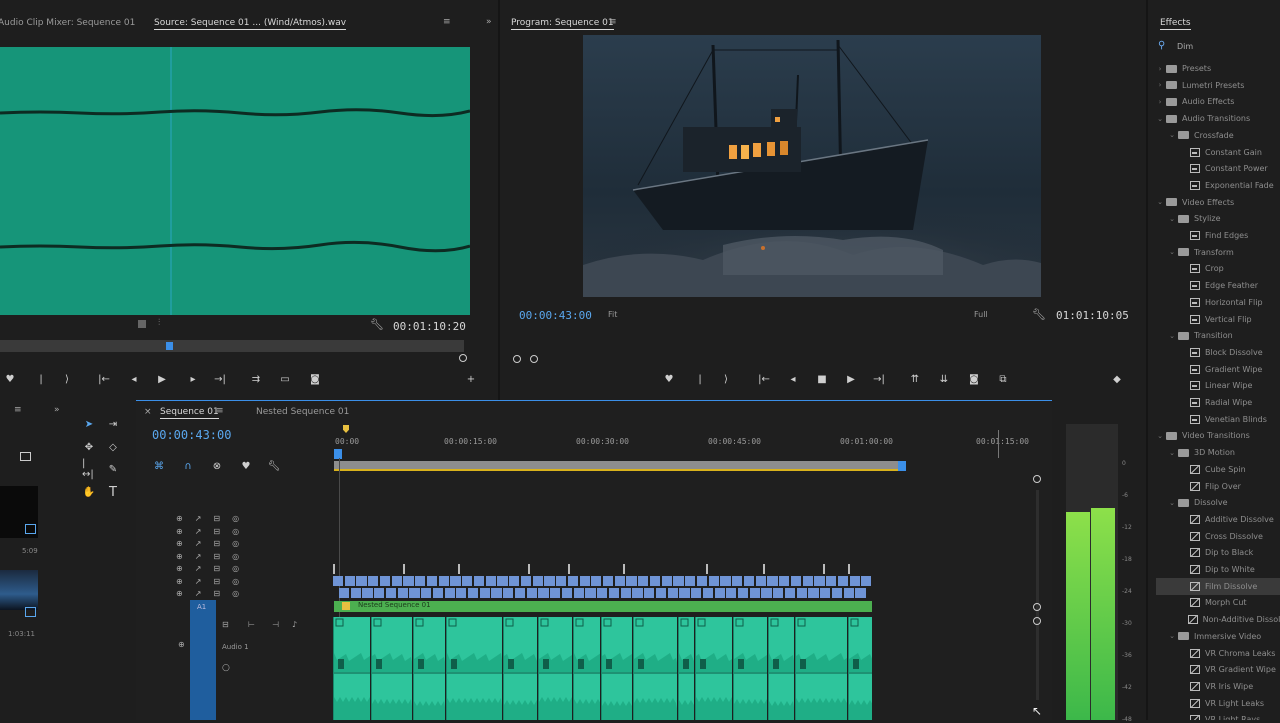 This screenshot has width=1280, height=723. Describe the element at coordinates (169, 346) in the screenshot. I see `source-playhead` at that location.